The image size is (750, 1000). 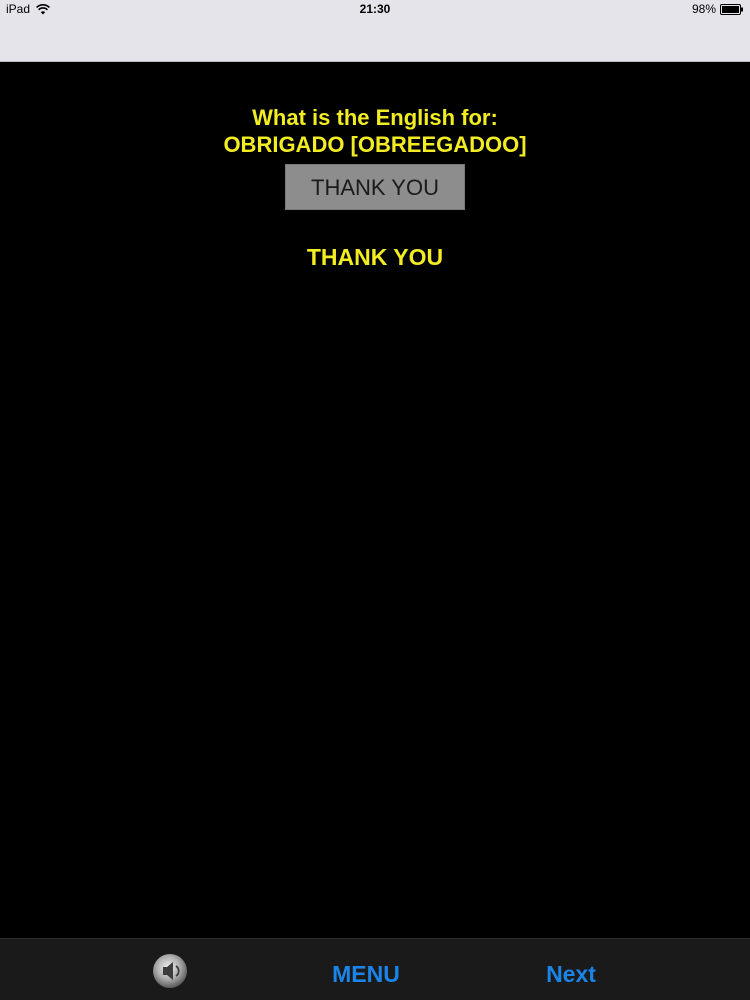 I want to click on answer-box: THANK YOU, so click(x=375, y=187).